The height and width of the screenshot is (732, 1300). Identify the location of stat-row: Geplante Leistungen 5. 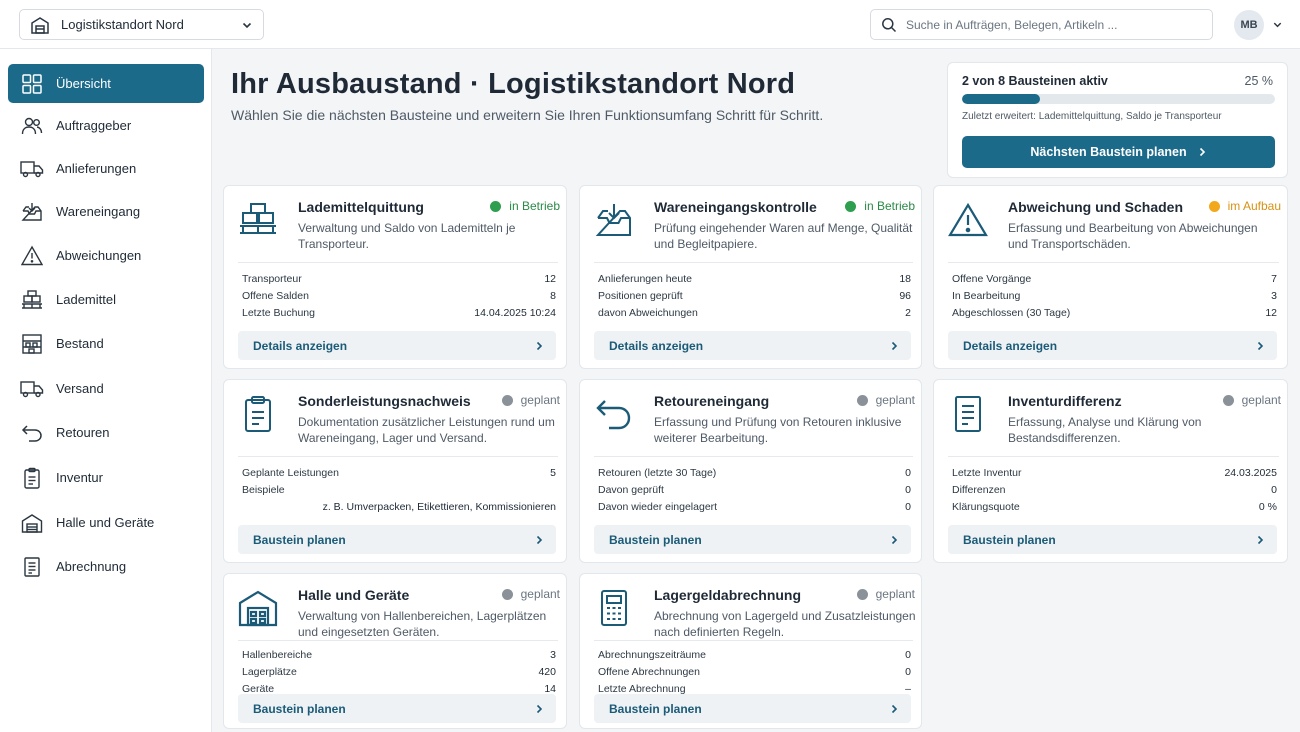
(399, 472).